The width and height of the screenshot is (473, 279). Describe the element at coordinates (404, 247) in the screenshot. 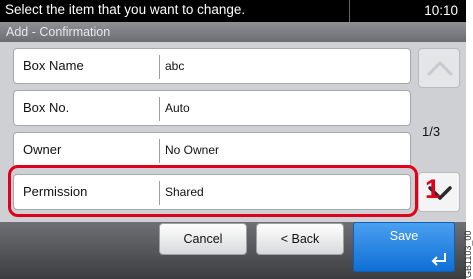

I see `save-button: Save` at that location.